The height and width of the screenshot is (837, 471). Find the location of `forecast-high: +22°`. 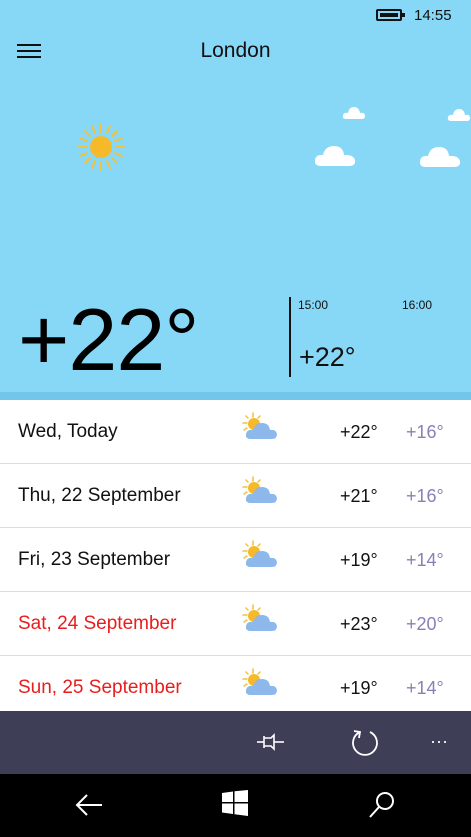

forecast-high: +22° is located at coordinates (359, 432).